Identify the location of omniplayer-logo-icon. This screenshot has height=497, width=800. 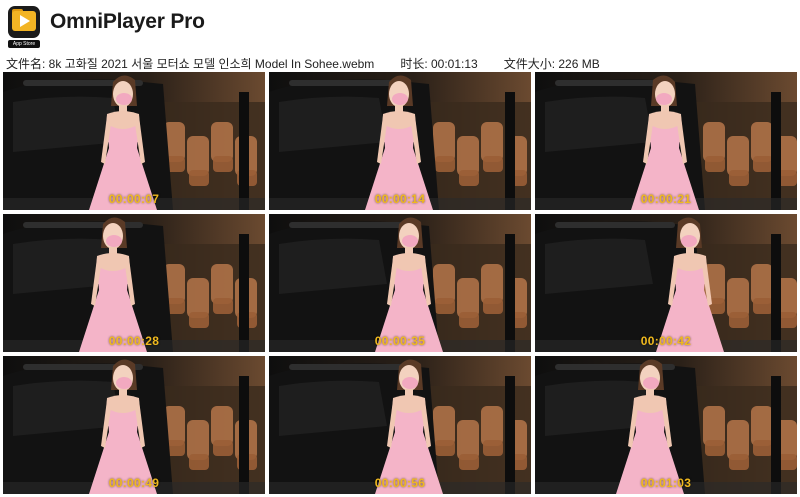
(24, 22).